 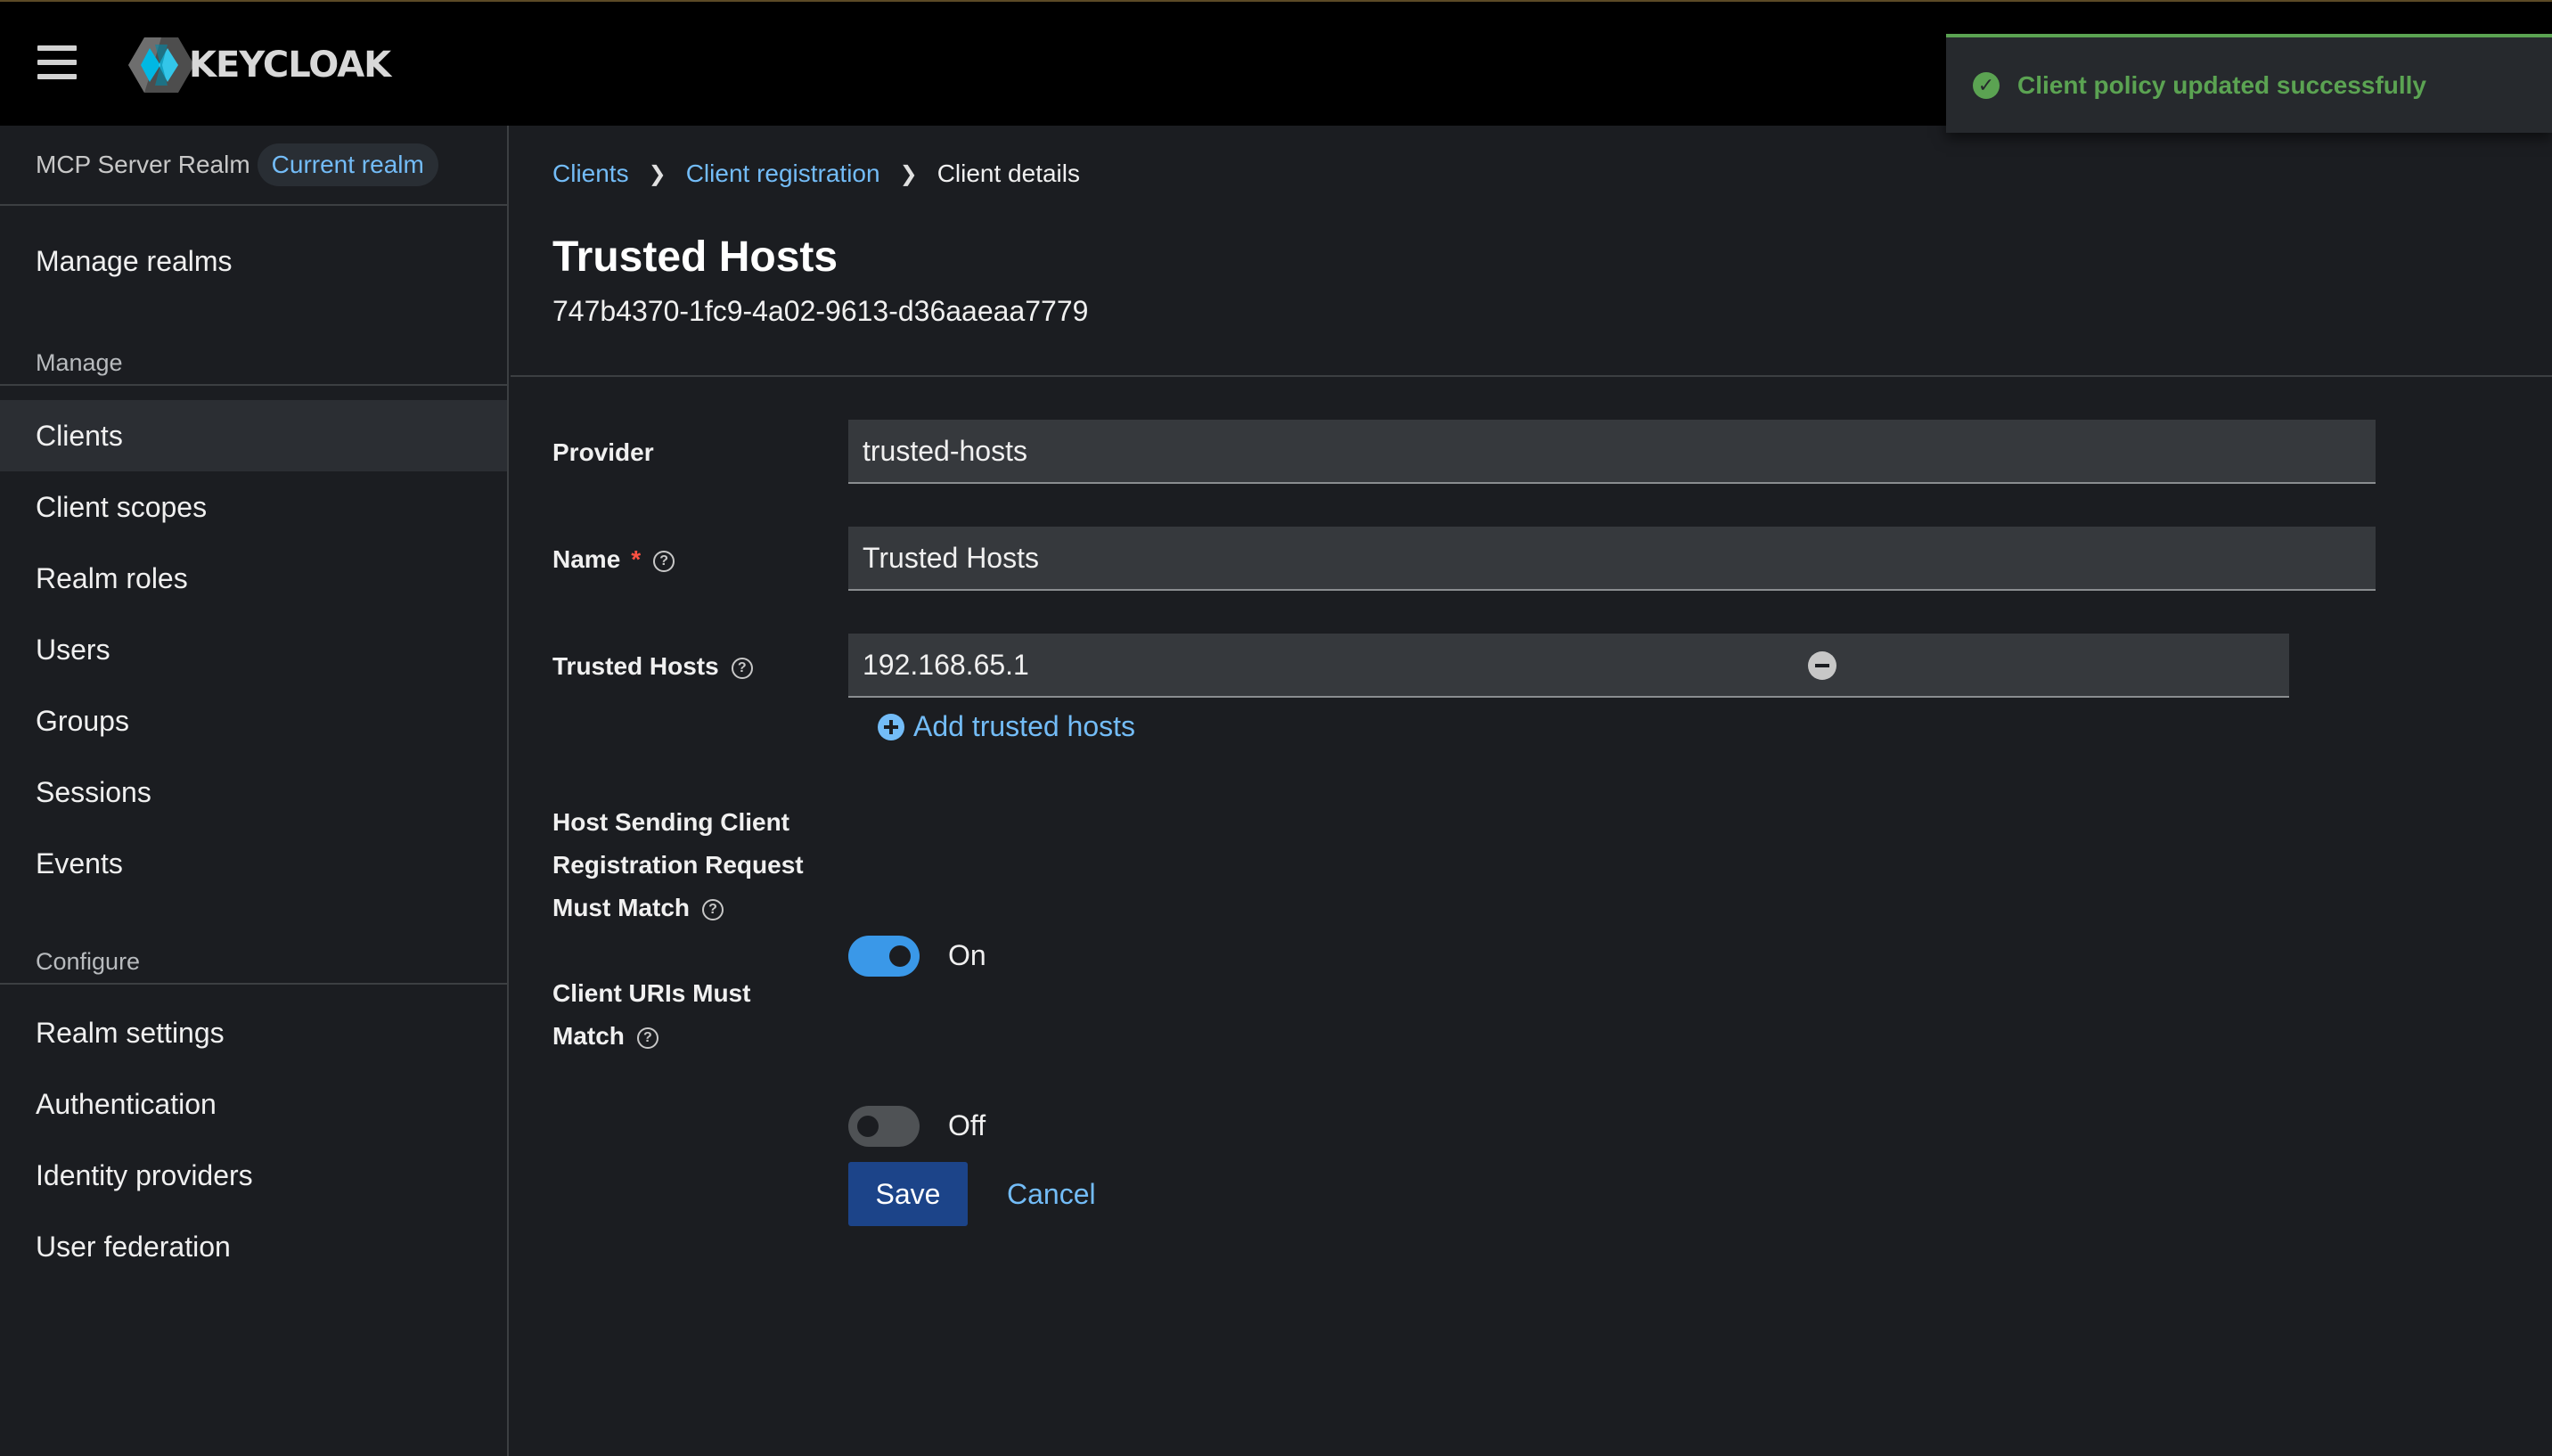 What do you see at coordinates (254, 436) in the screenshot?
I see `sidebar-item-clients: Clients` at bounding box center [254, 436].